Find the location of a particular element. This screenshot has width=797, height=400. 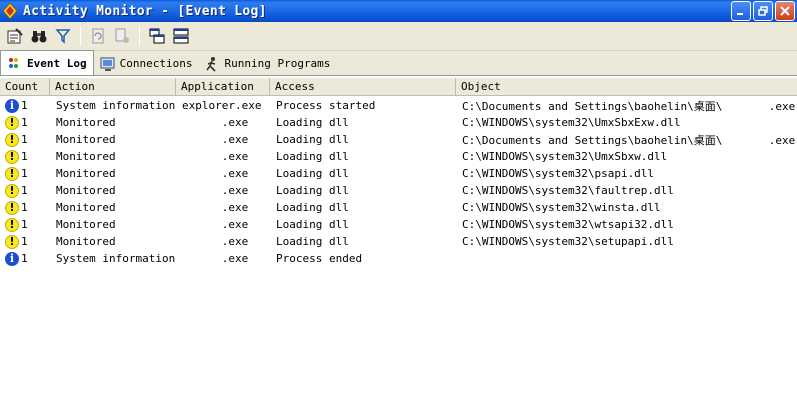

table-row: i 1 System information .exe Process ended is located at coordinates (398, 258).